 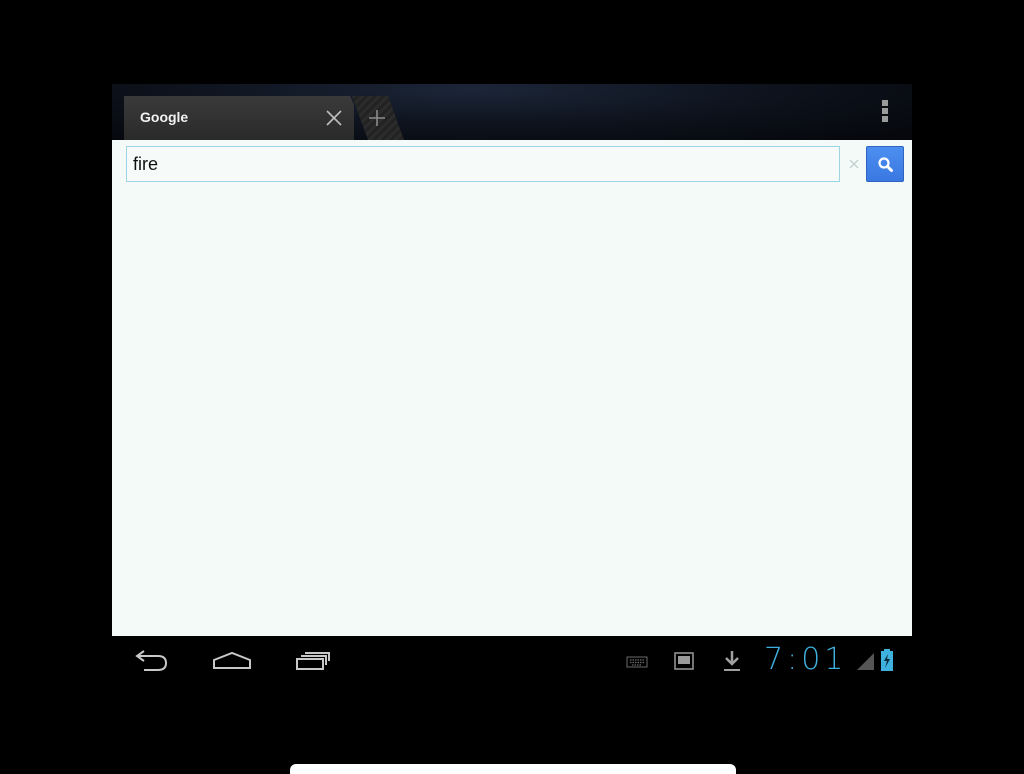 I want to click on tab-google-contents: Google, so click(x=250, y=118).